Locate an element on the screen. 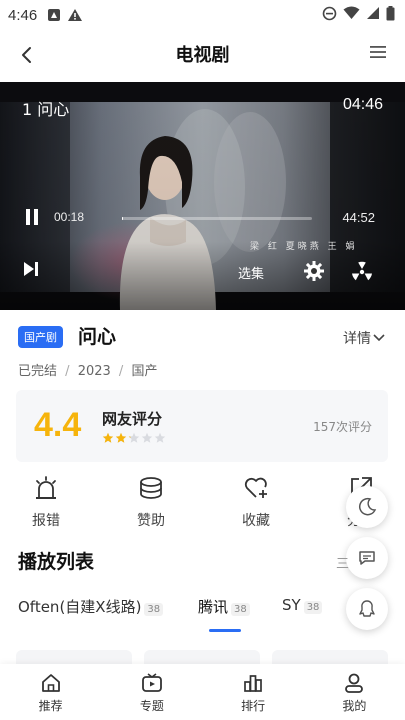 The image size is (405, 720). skip-next-icon is located at coordinates (31, 269).